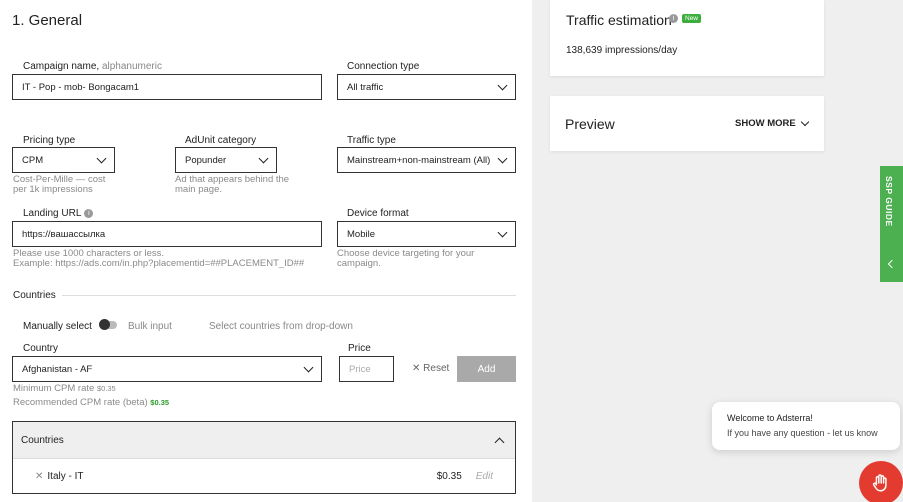  I want to click on close-icon: ✕, so click(416, 368).